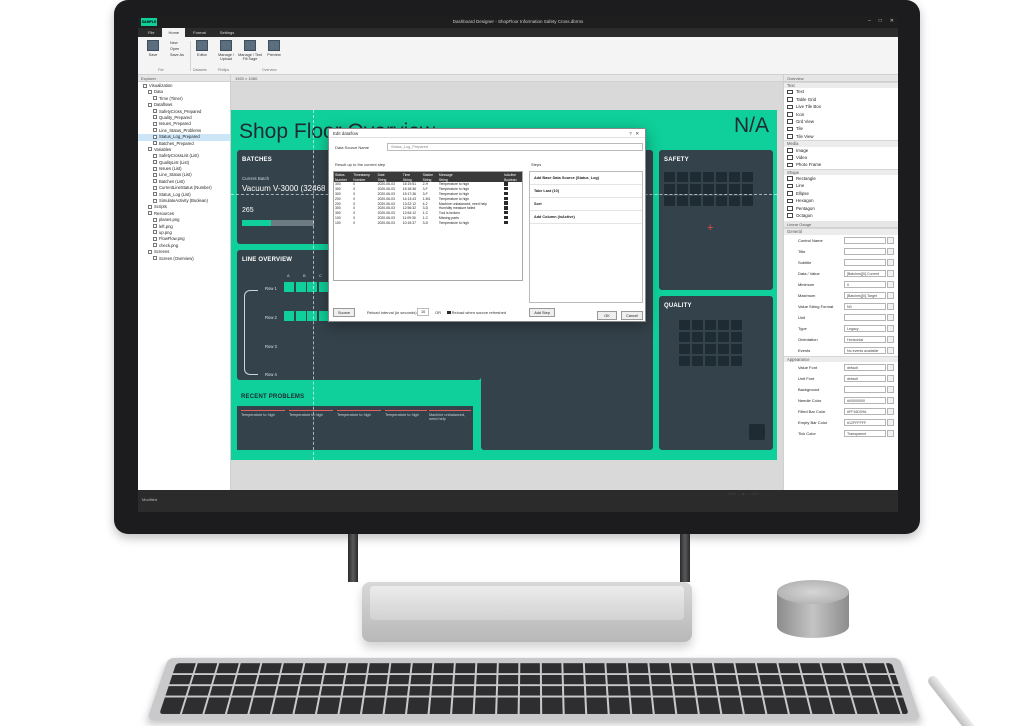 The width and height of the screenshot is (1024, 726). What do you see at coordinates (386, 222) in the screenshot?
I see `table-cell: 2020-06-03` at bounding box center [386, 222].